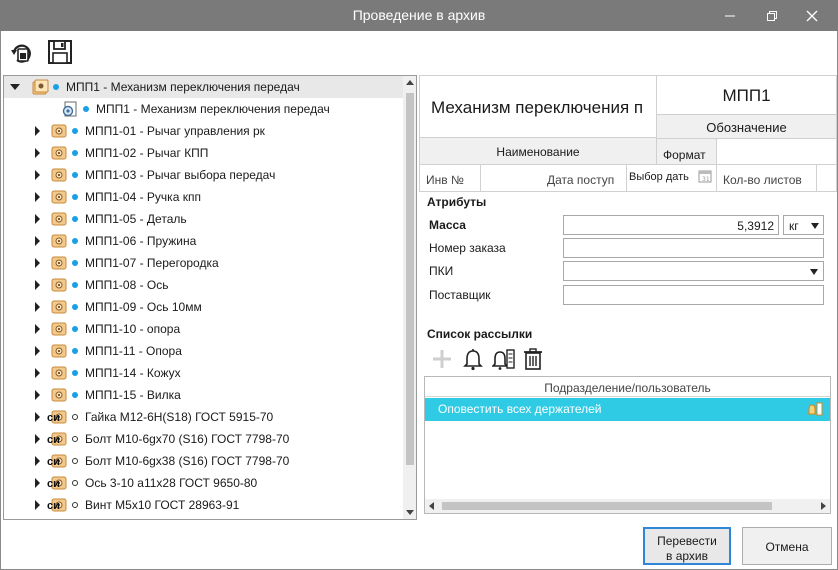  I want to click on archive-button, so click(22, 53).